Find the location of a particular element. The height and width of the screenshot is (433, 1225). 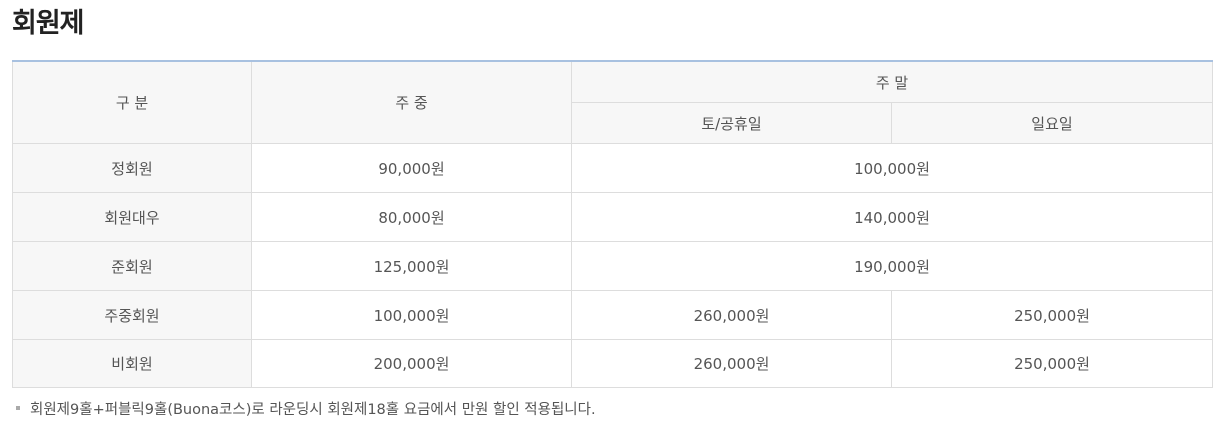

weekday-fee: 125,000원 is located at coordinates (411, 266).